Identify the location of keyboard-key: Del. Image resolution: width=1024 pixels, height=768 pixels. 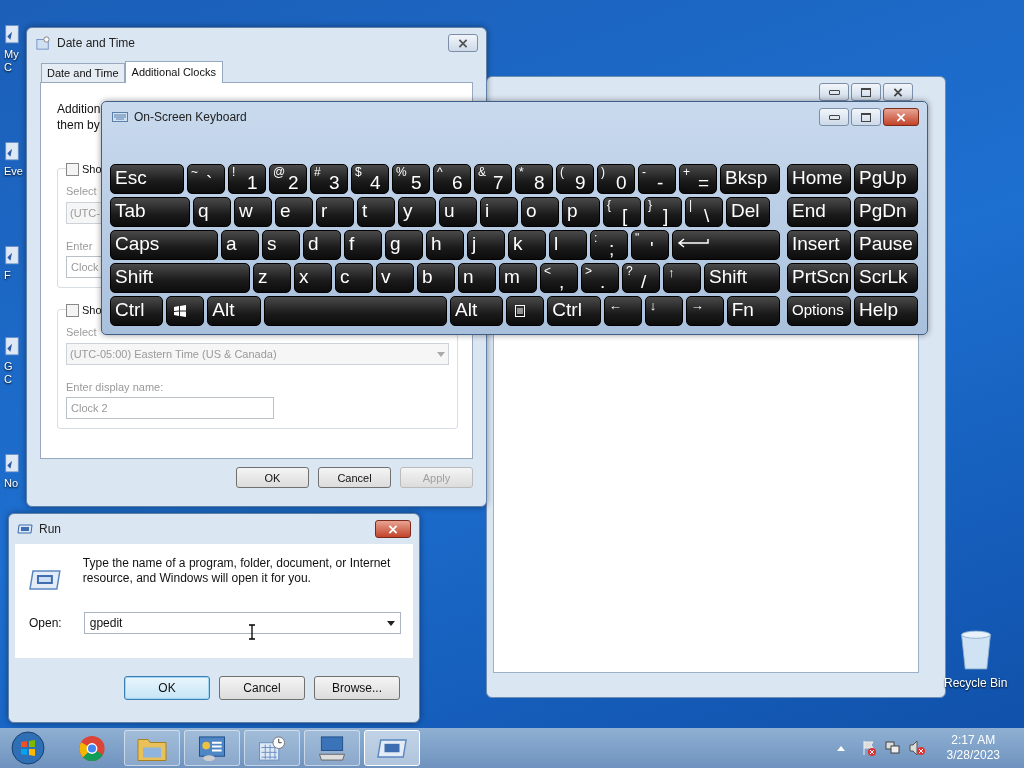
(748, 212).